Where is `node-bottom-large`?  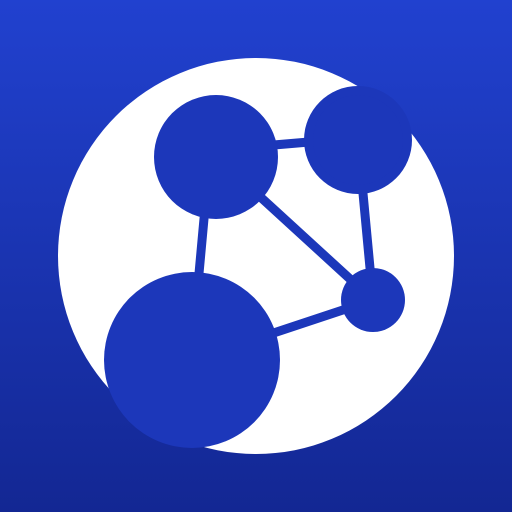
node-bottom-large is located at coordinates (192, 360).